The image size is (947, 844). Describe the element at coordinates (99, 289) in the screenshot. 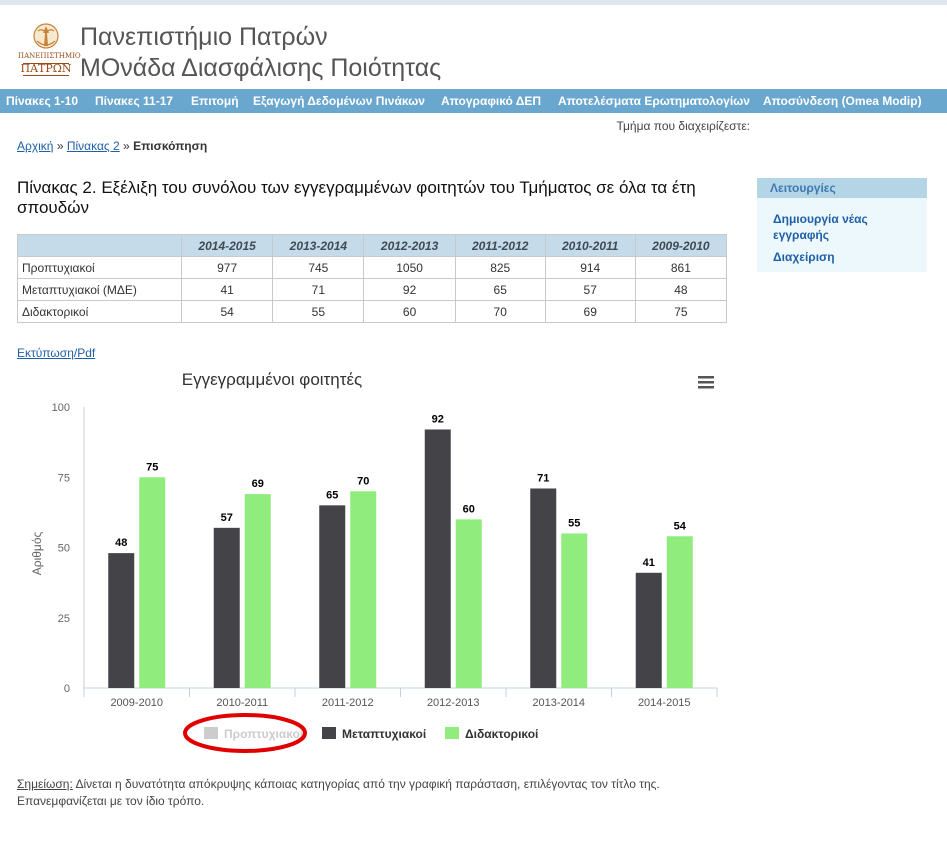

I see `table-row-label: Μεταπτυχιακοί (ΜΔΕ)` at that location.